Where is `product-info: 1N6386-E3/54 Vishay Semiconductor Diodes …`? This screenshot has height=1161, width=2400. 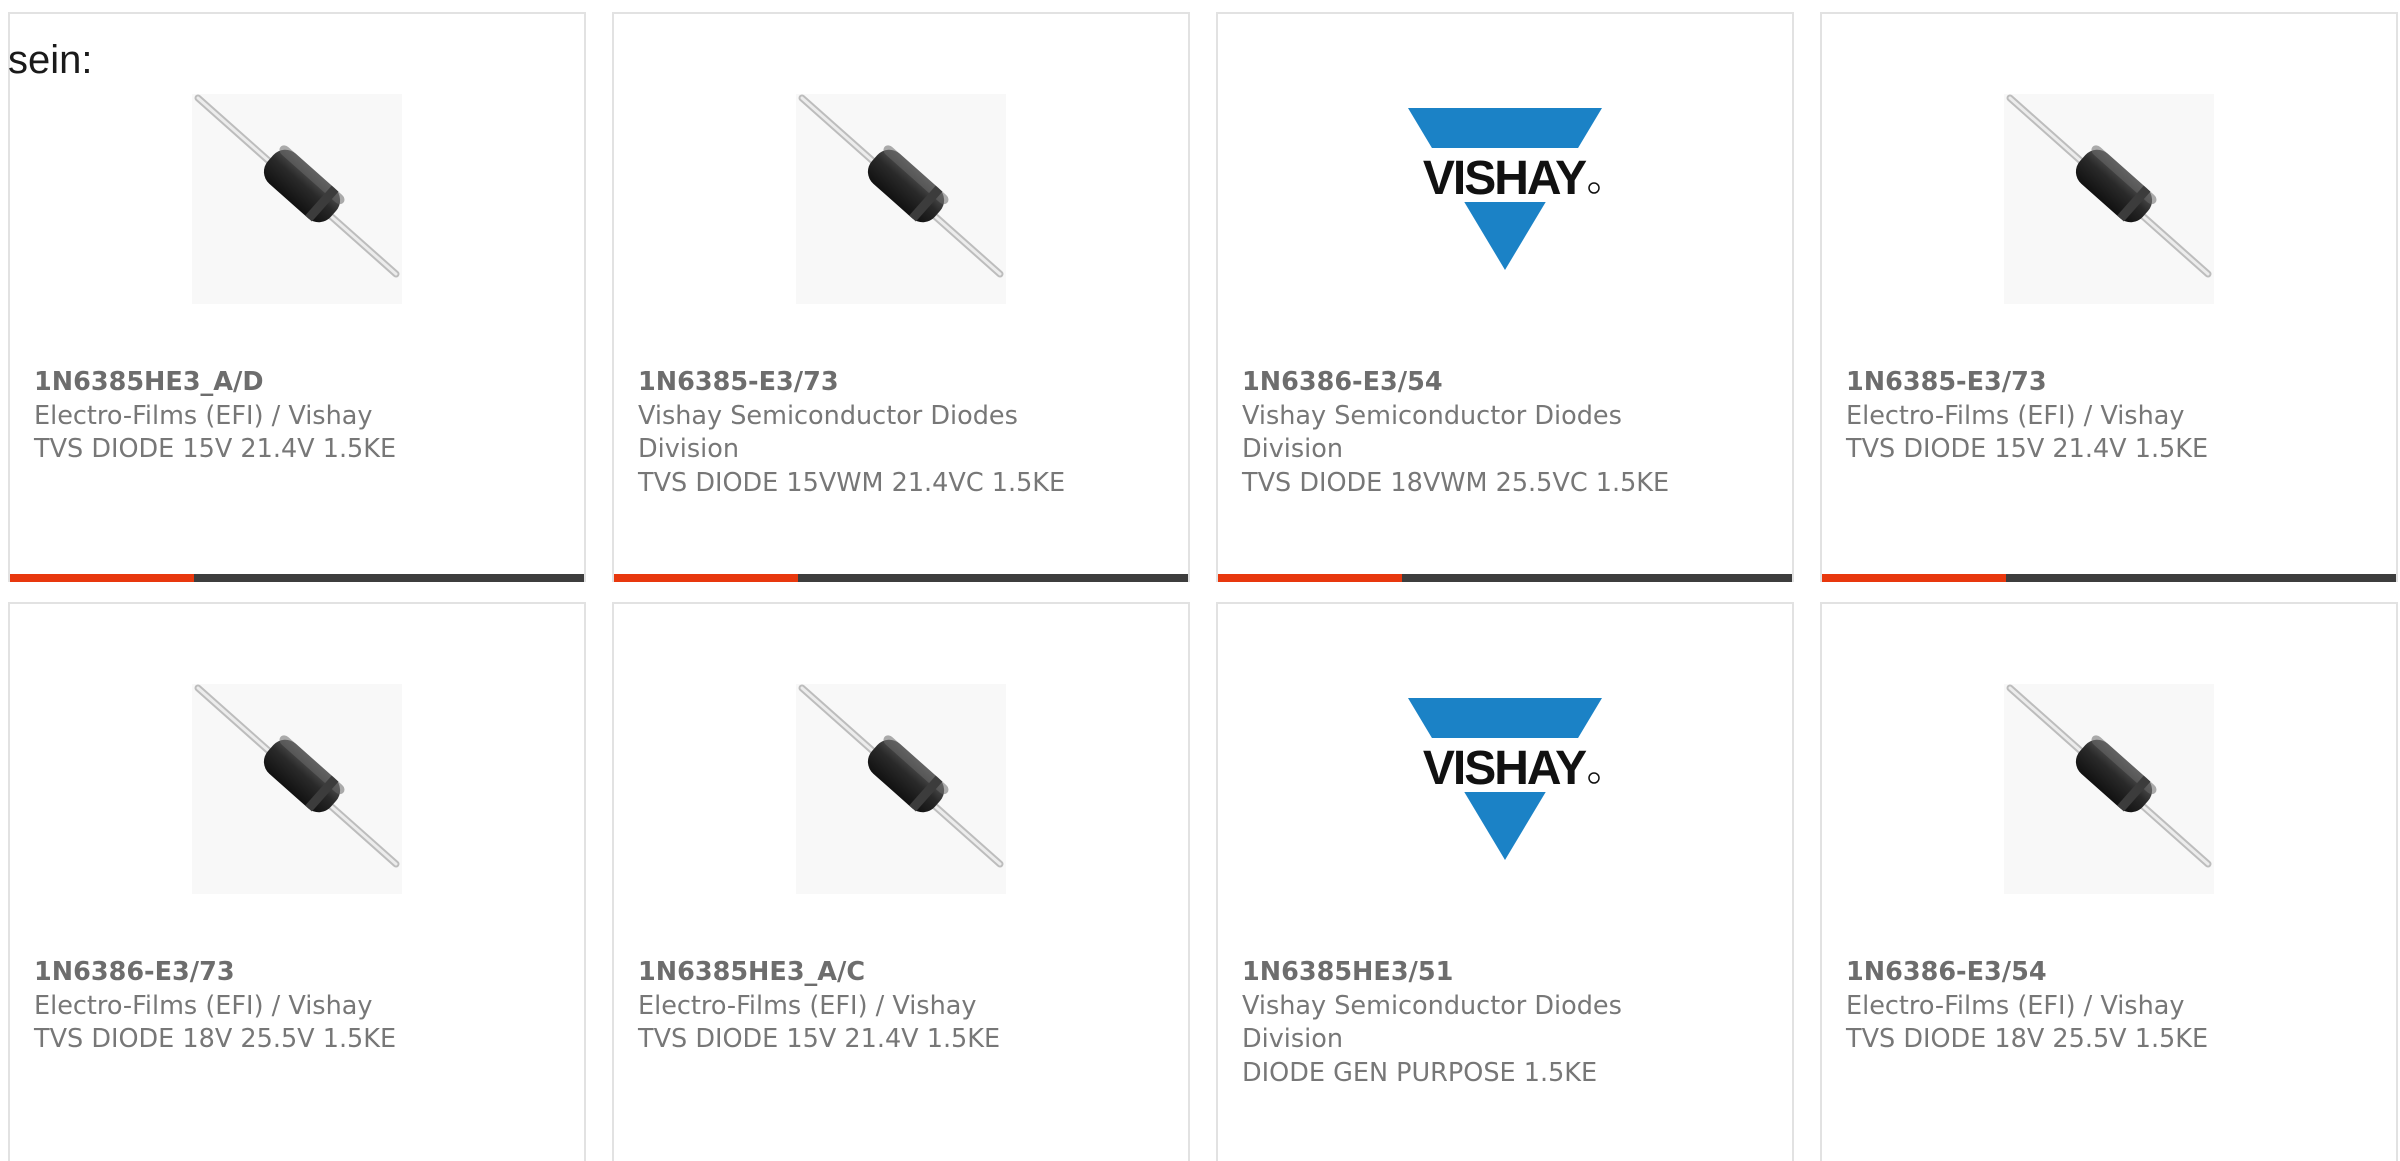 product-info: 1N6386-E3/54 Vishay Semiconductor Diodes … is located at coordinates (1505, 433).